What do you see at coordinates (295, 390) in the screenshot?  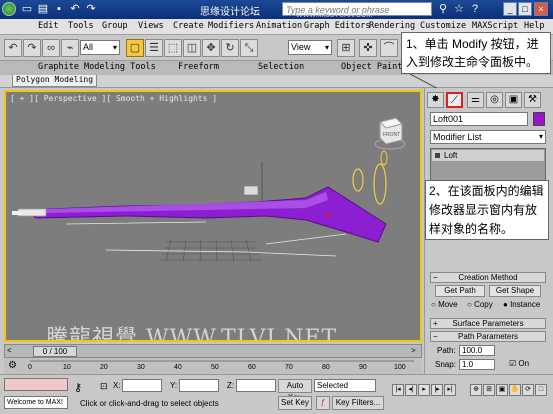 I see `auto-key-button: Auto Key` at bounding box center [295, 390].